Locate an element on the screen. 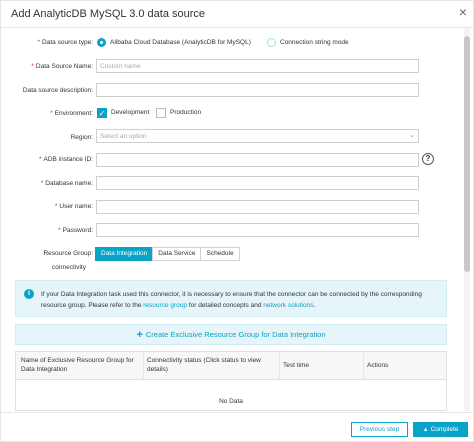 The width and height of the screenshot is (474, 442). adb-instance-id-label: * ADB instance ID: is located at coordinates (65, 159).